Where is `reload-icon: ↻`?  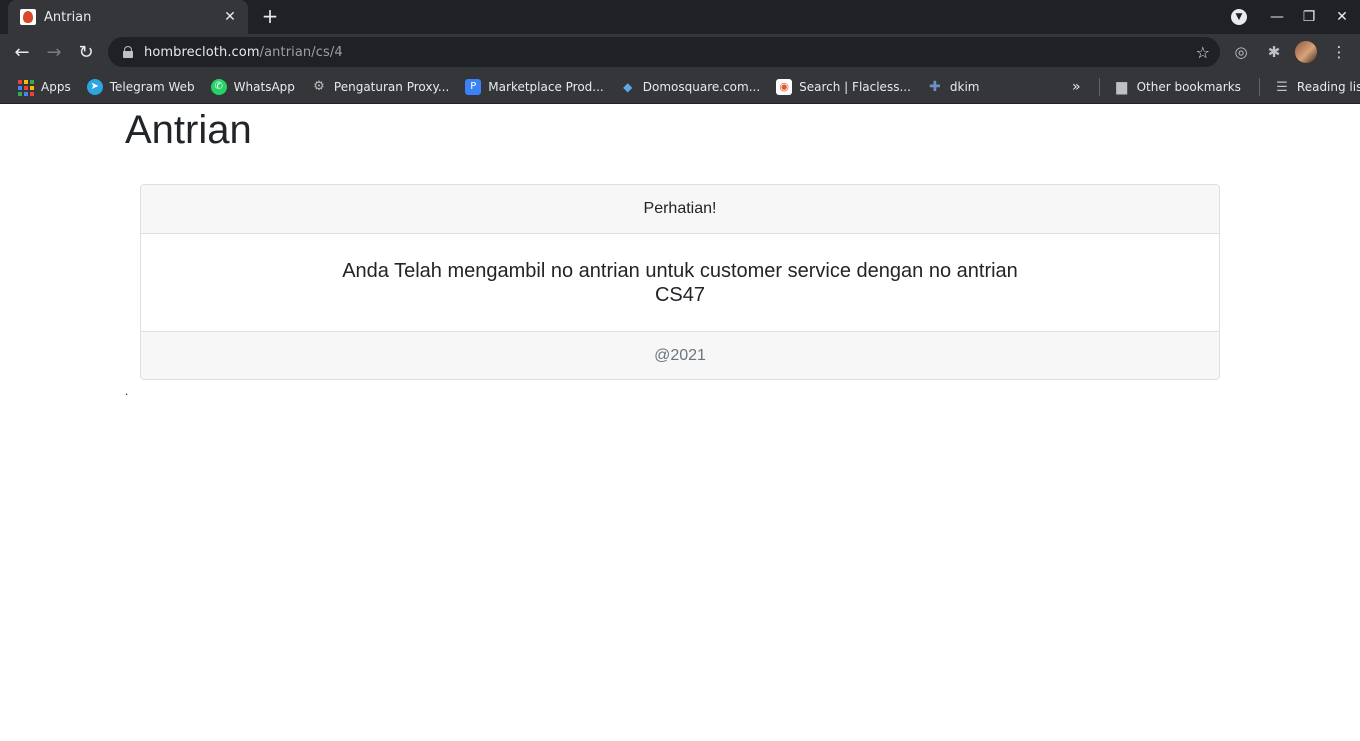
reload-icon: ↻ is located at coordinates (86, 52).